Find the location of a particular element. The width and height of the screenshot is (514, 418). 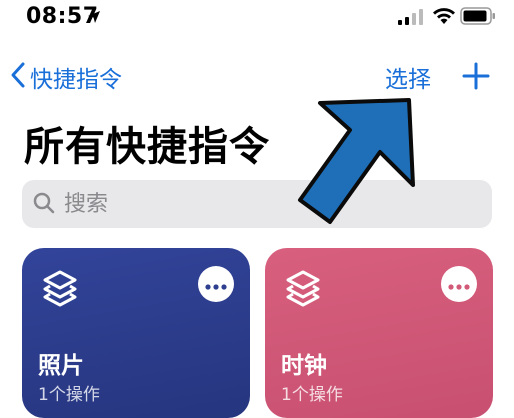

select-button: 选择 is located at coordinates (408, 77).